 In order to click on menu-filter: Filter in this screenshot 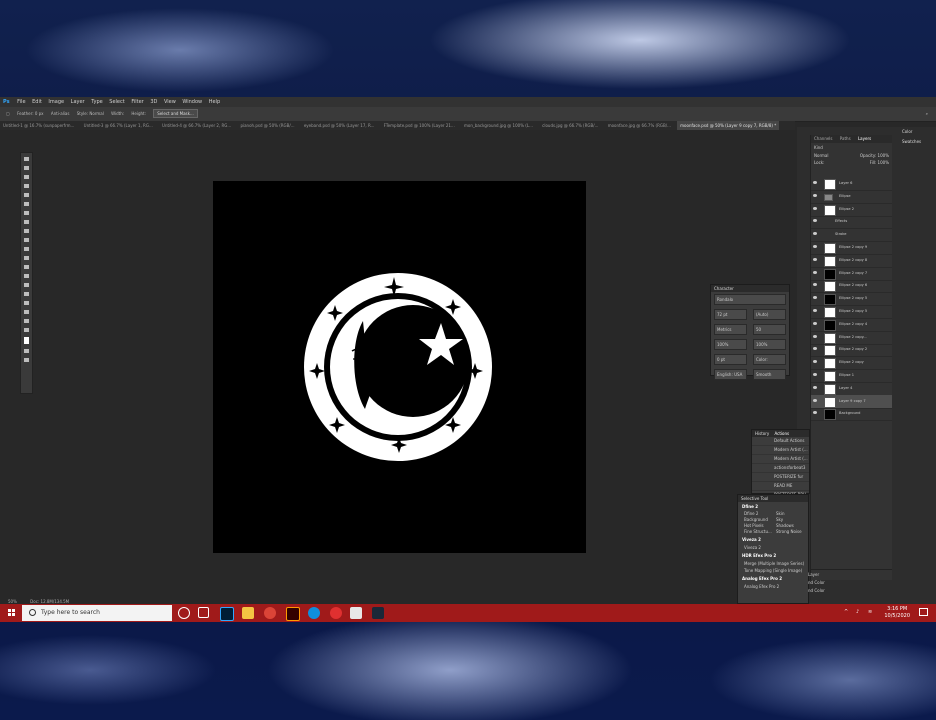, I will do `click(137, 102)`.